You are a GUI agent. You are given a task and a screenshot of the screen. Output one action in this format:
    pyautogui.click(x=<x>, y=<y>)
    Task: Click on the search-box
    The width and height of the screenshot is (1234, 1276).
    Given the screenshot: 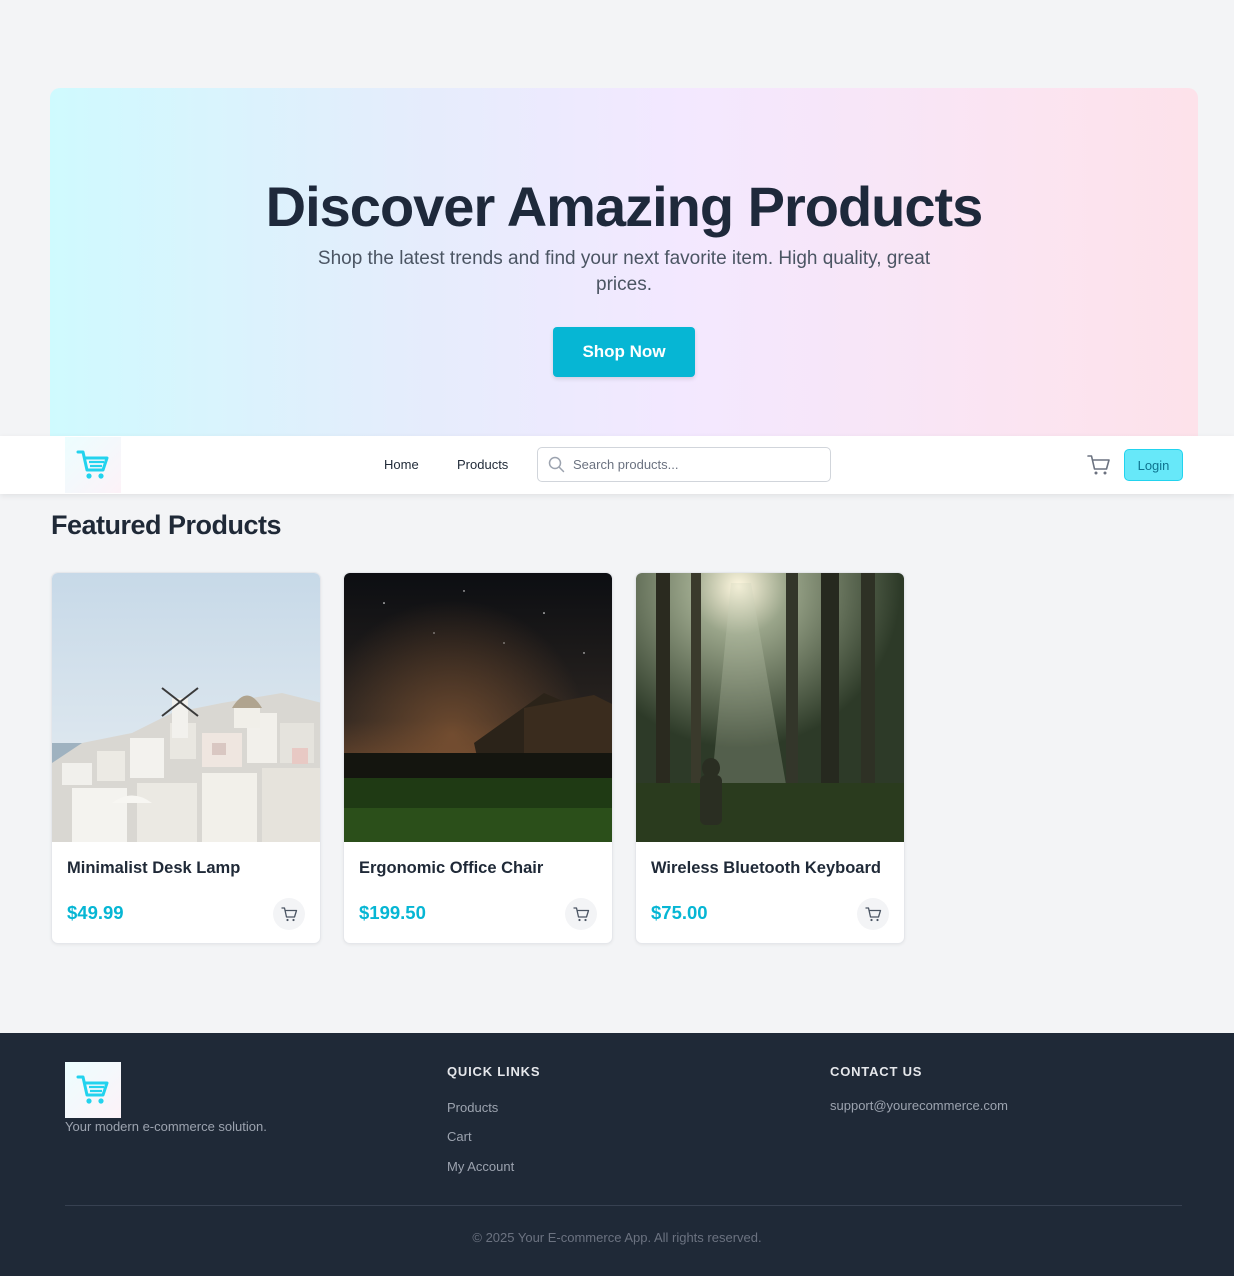 What is the action you would take?
    pyautogui.click(x=684, y=464)
    